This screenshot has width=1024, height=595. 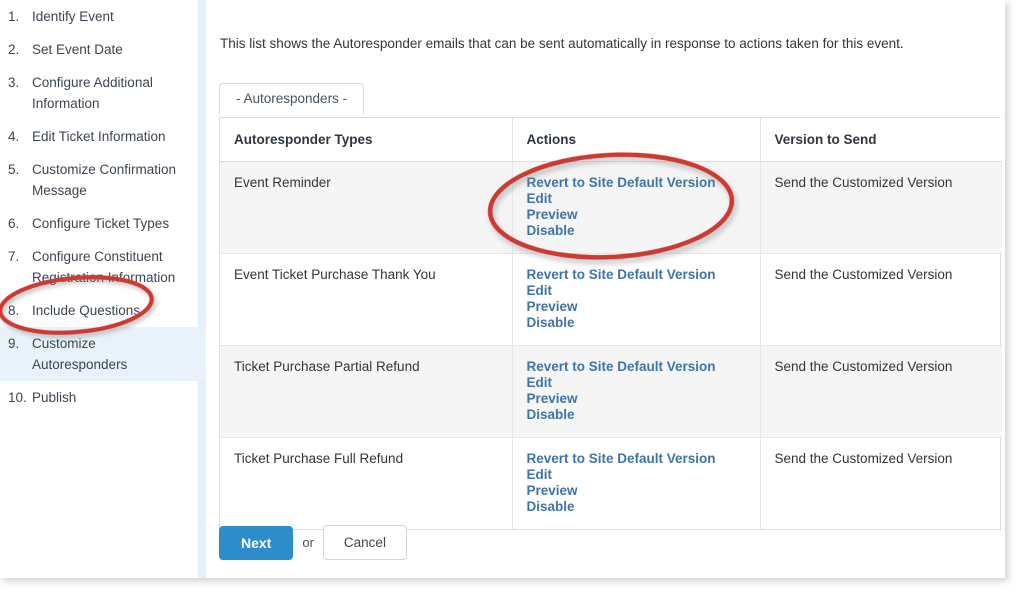 I want to click on sidebar-item-number: 1., so click(x=14, y=16).